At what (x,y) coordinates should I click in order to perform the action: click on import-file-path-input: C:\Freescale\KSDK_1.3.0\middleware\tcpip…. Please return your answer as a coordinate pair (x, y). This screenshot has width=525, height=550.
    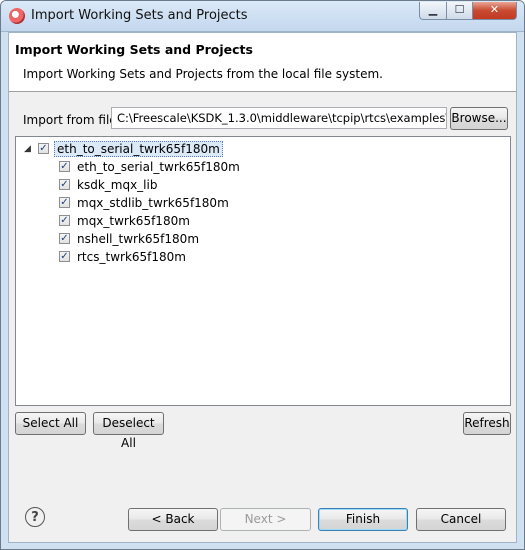
    Looking at the image, I should click on (279, 118).